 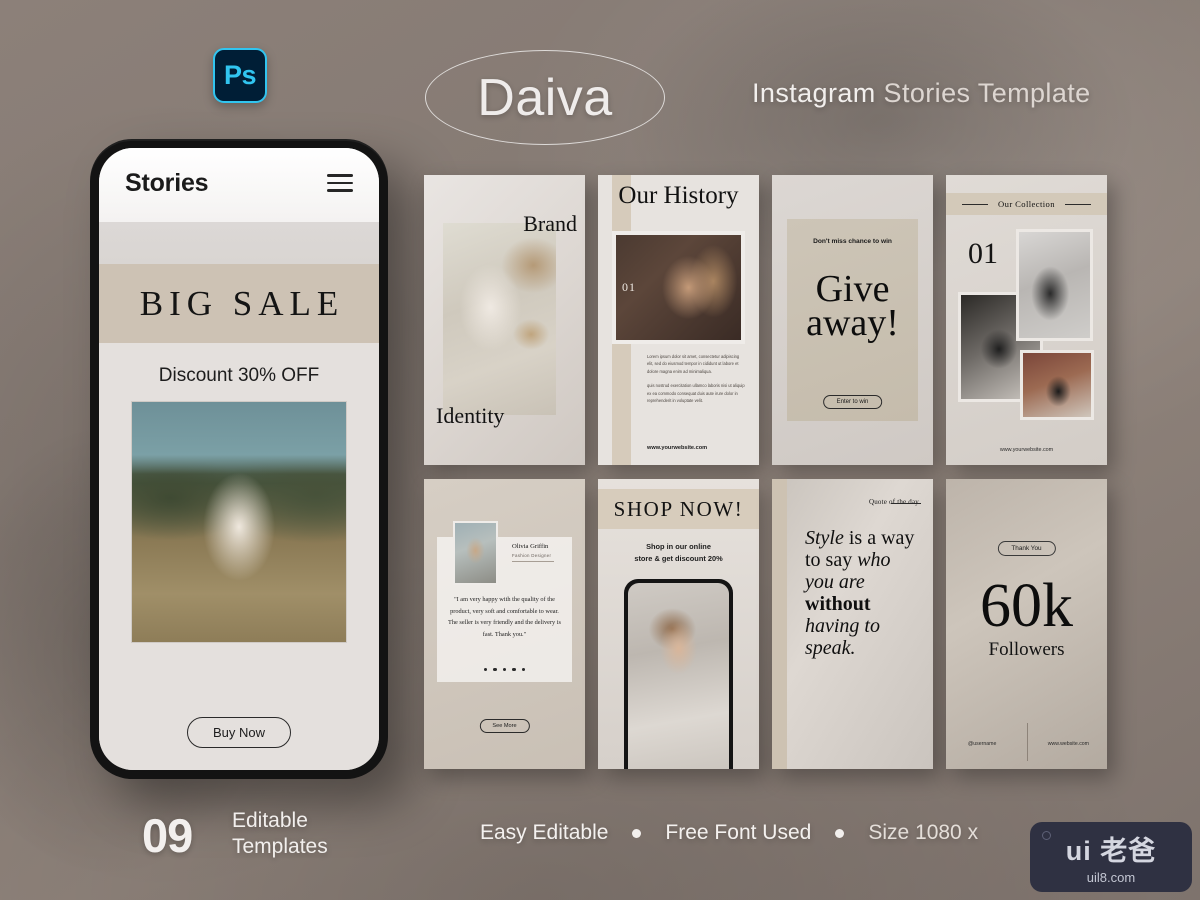 I want to click on template-card-our-collection: Our Collection 01 www.yourwebsite.com, so click(x=1026, y=320).